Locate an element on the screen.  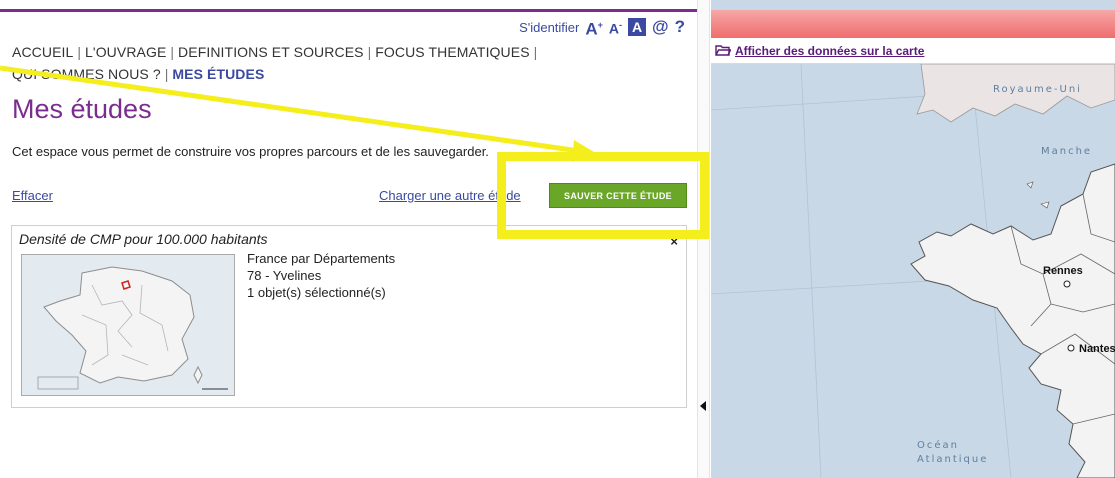
font-smaller-button: A- is located at coordinates (615, 27).